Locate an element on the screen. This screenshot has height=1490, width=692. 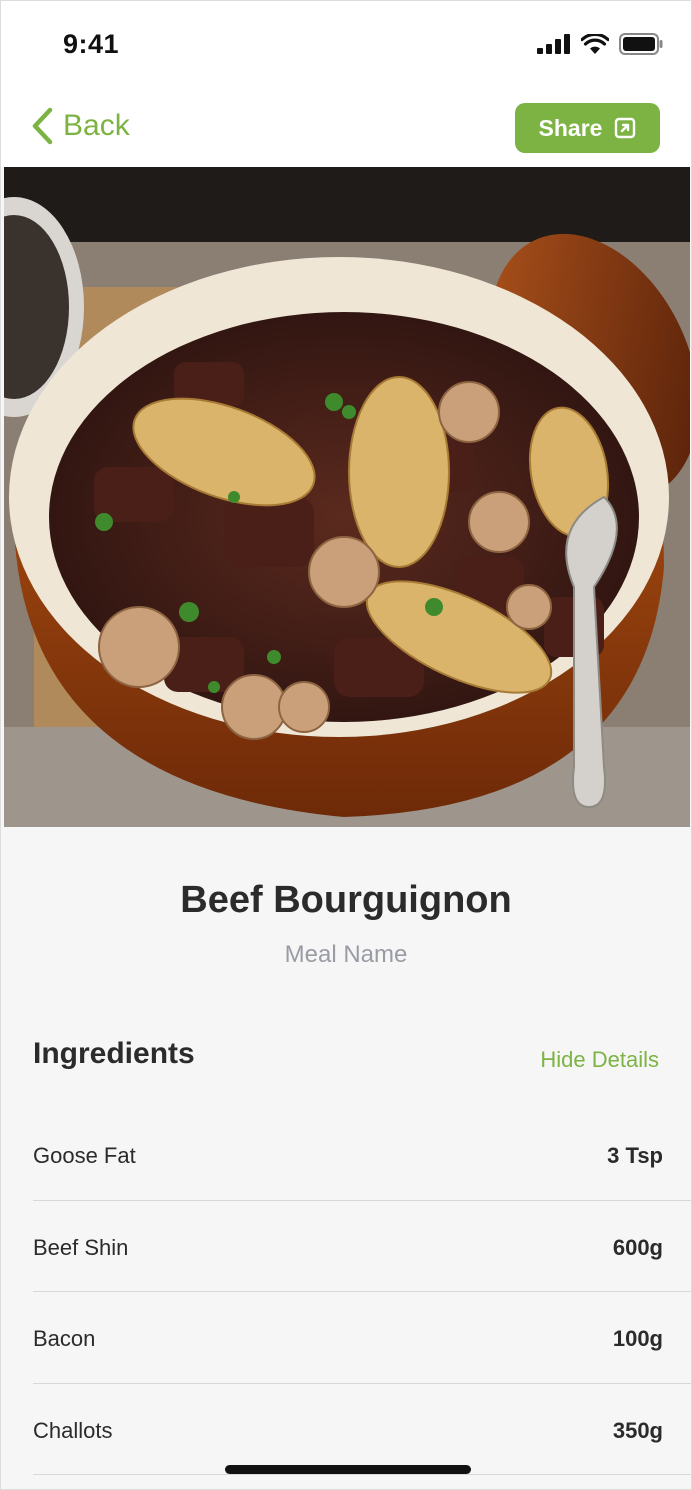
ingredient-quantity: 3 Tsp is located at coordinates (635, 1155).